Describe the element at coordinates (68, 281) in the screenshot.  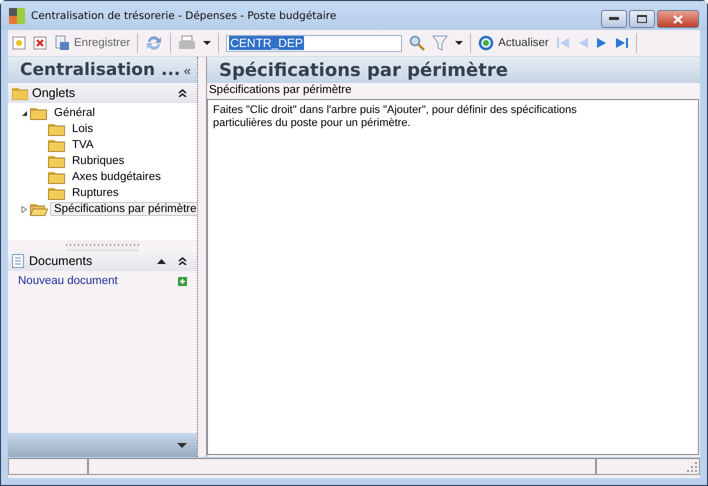
I see `new-document-link: Nouveau document` at that location.